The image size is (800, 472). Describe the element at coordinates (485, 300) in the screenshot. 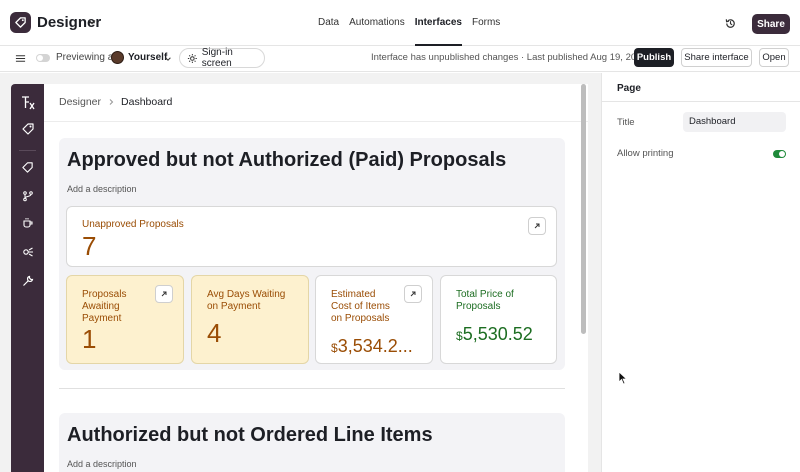

I see `card-label: Total Price of Proposals` at that location.